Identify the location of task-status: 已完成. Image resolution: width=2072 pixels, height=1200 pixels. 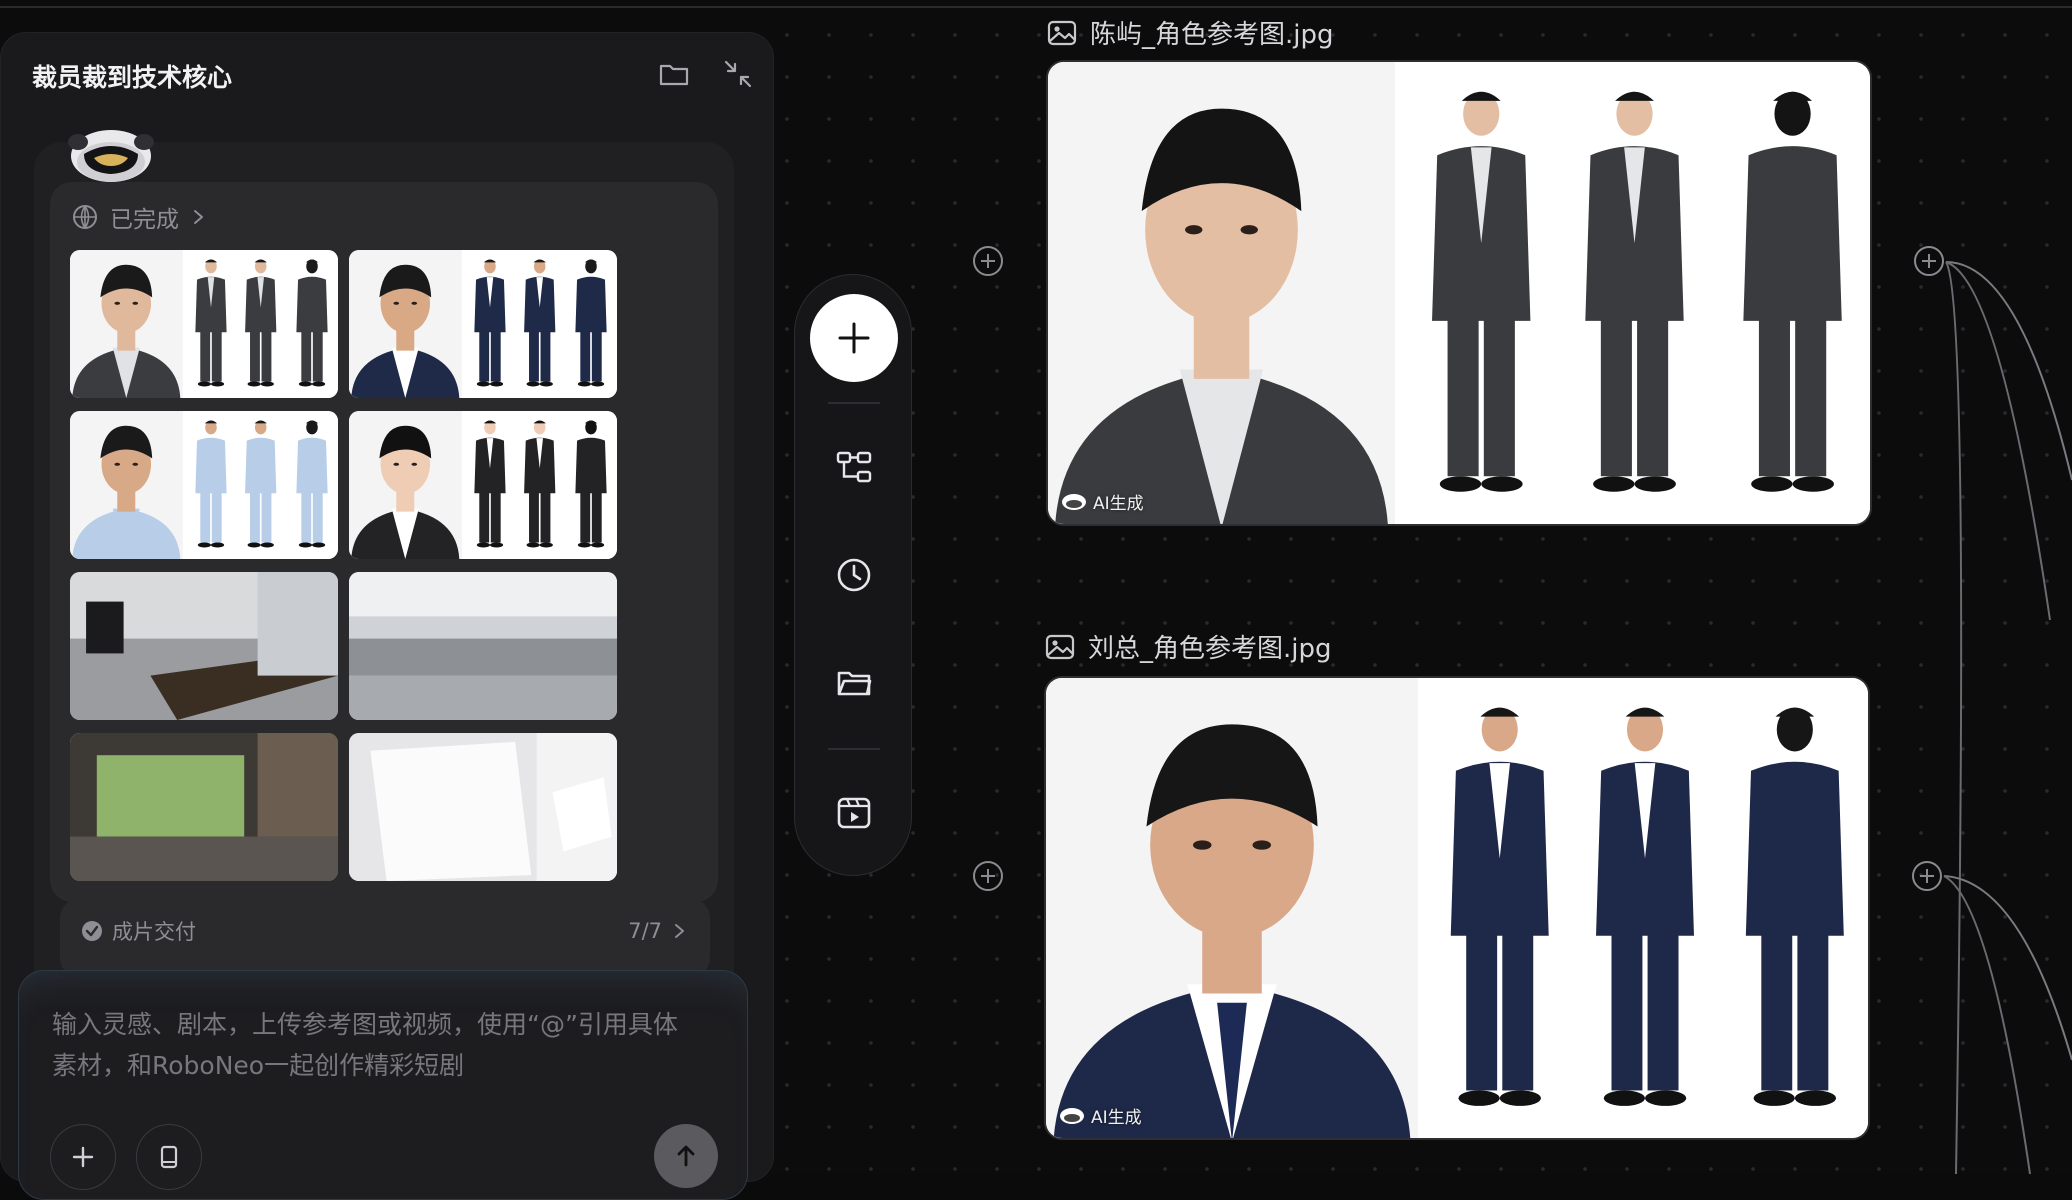
(139, 217).